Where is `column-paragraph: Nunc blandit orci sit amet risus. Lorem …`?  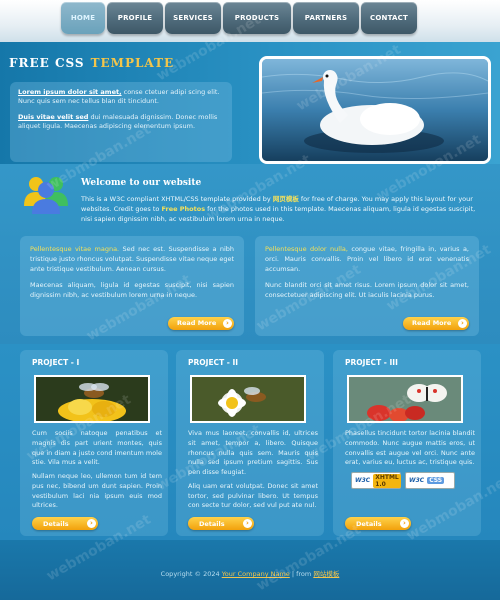
column-paragraph: Nunc blandit orci sit amet risus. Lorem … is located at coordinates (367, 290).